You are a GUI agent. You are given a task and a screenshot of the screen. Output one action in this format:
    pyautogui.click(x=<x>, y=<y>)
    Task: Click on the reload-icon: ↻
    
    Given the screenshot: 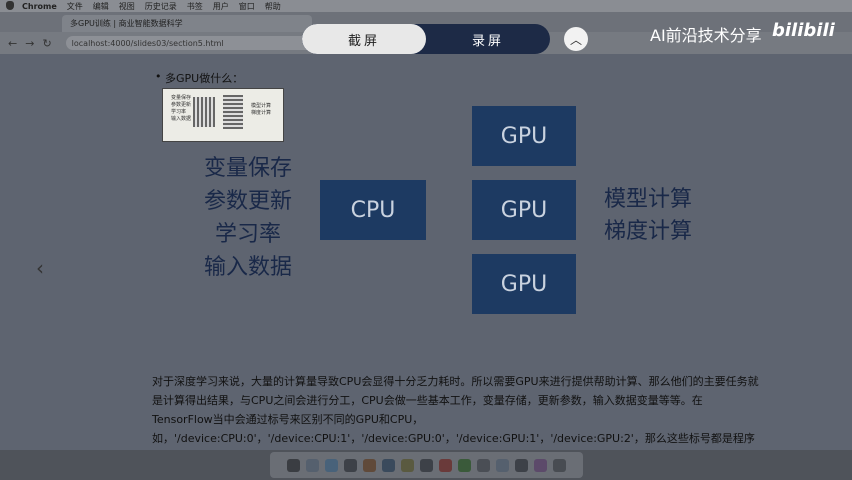 What is the action you would take?
    pyautogui.click(x=46, y=43)
    